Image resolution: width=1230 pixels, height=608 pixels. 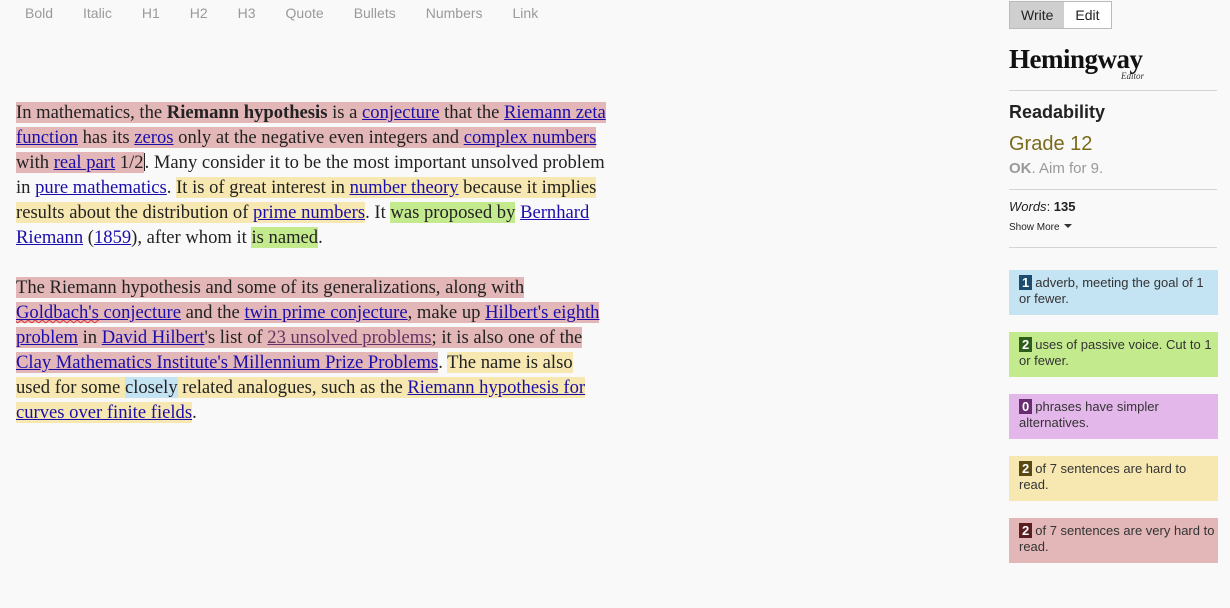 I want to click on h1-button: H1, so click(x=151, y=13).